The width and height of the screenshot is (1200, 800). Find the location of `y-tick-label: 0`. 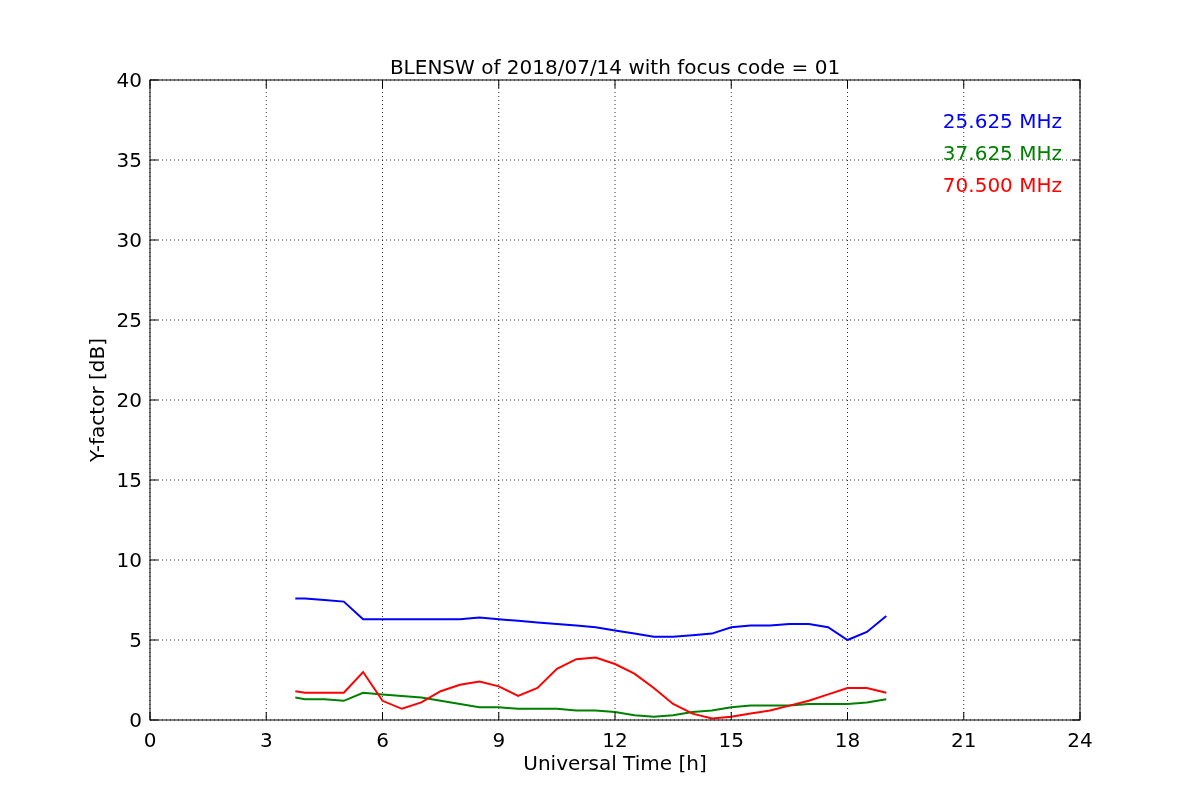

y-tick-label: 0 is located at coordinates (135, 720).